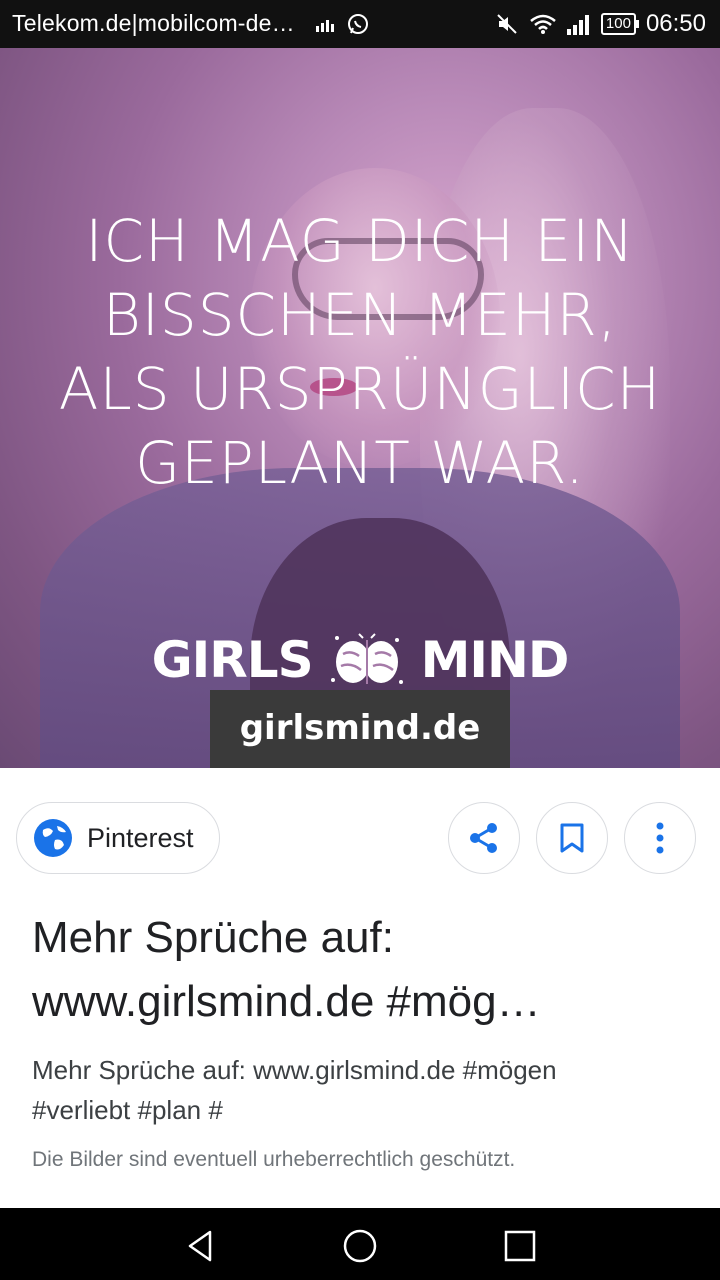 The width and height of the screenshot is (720, 1280). What do you see at coordinates (366, 658) in the screenshot?
I see `brain-icon` at bounding box center [366, 658].